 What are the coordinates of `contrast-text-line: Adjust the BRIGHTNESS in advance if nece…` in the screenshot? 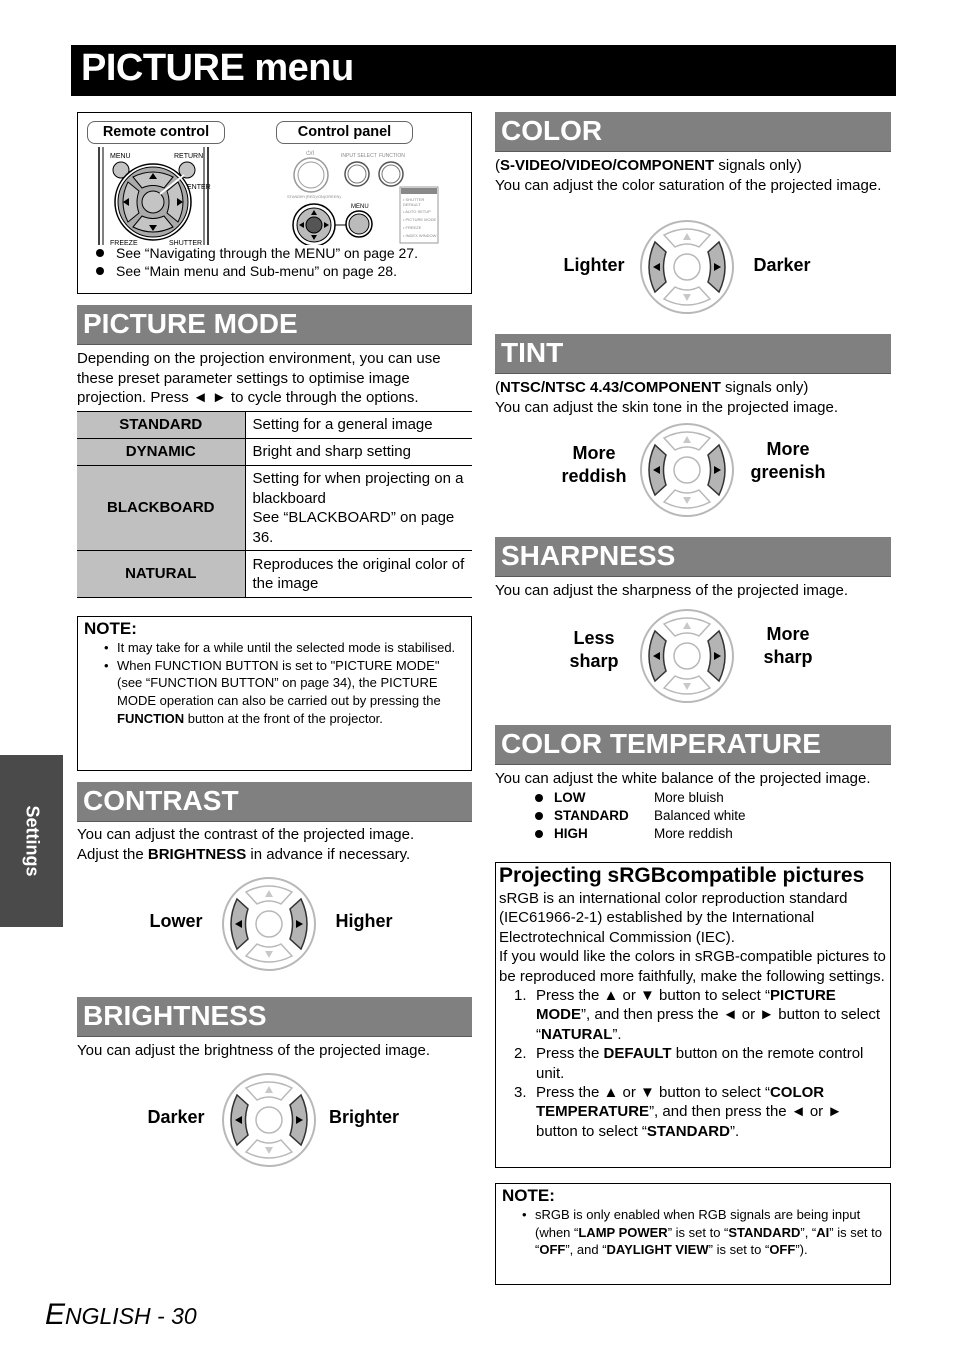 It's located at (274, 855).